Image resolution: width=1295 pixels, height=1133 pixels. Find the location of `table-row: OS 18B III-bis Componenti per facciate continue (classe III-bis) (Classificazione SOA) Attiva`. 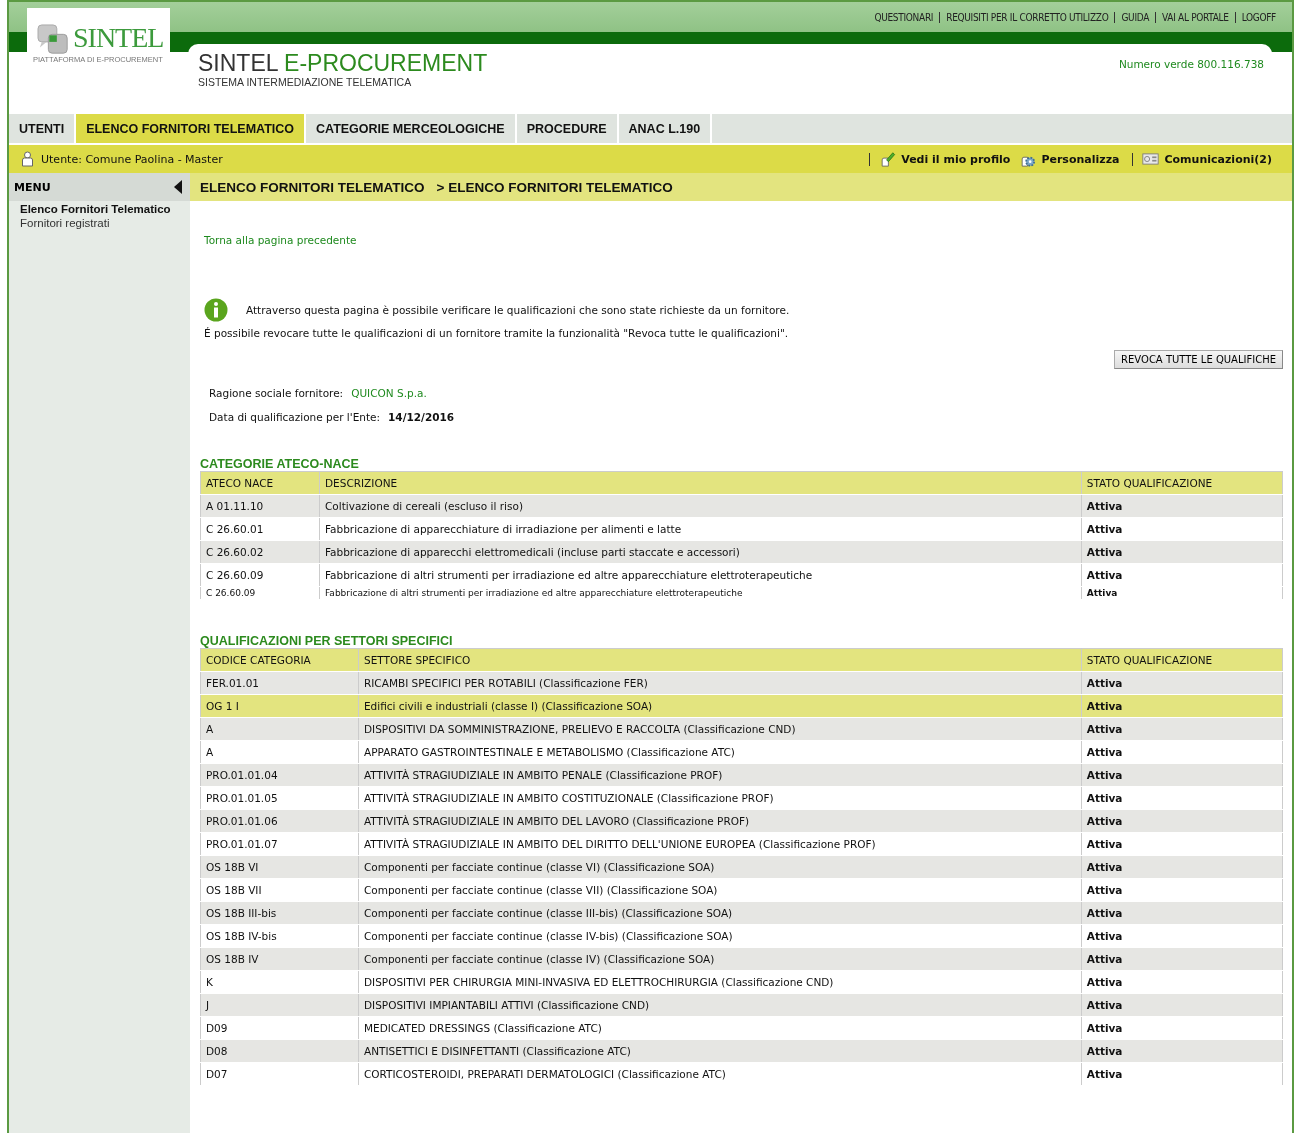

table-row: OS 18B III-bis Componenti per facciate continue (classe III-bis) (Classificazione SOA) Attiva is located at coordinates (741, 913).